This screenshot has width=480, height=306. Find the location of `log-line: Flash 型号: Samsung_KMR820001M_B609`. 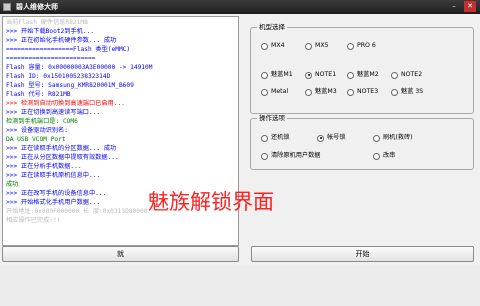

log-line: Flash 型号: Samsung_KMR820001M_B609 is located at coordinates (70, 85).